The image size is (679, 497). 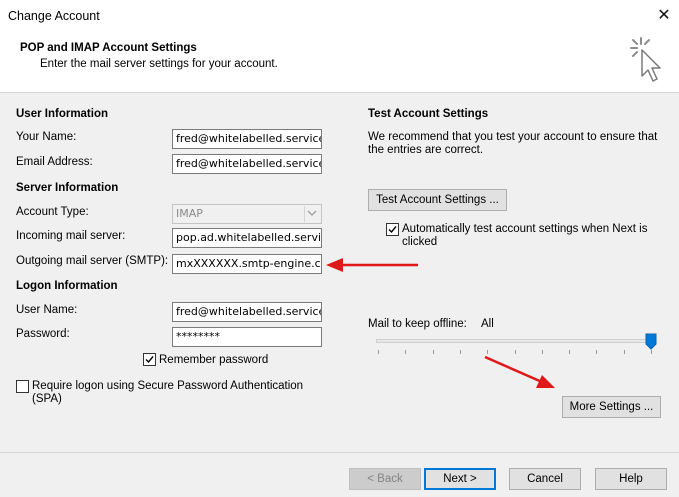 I want to click on cancel-button: Cancel, so click(x=545, y=479).